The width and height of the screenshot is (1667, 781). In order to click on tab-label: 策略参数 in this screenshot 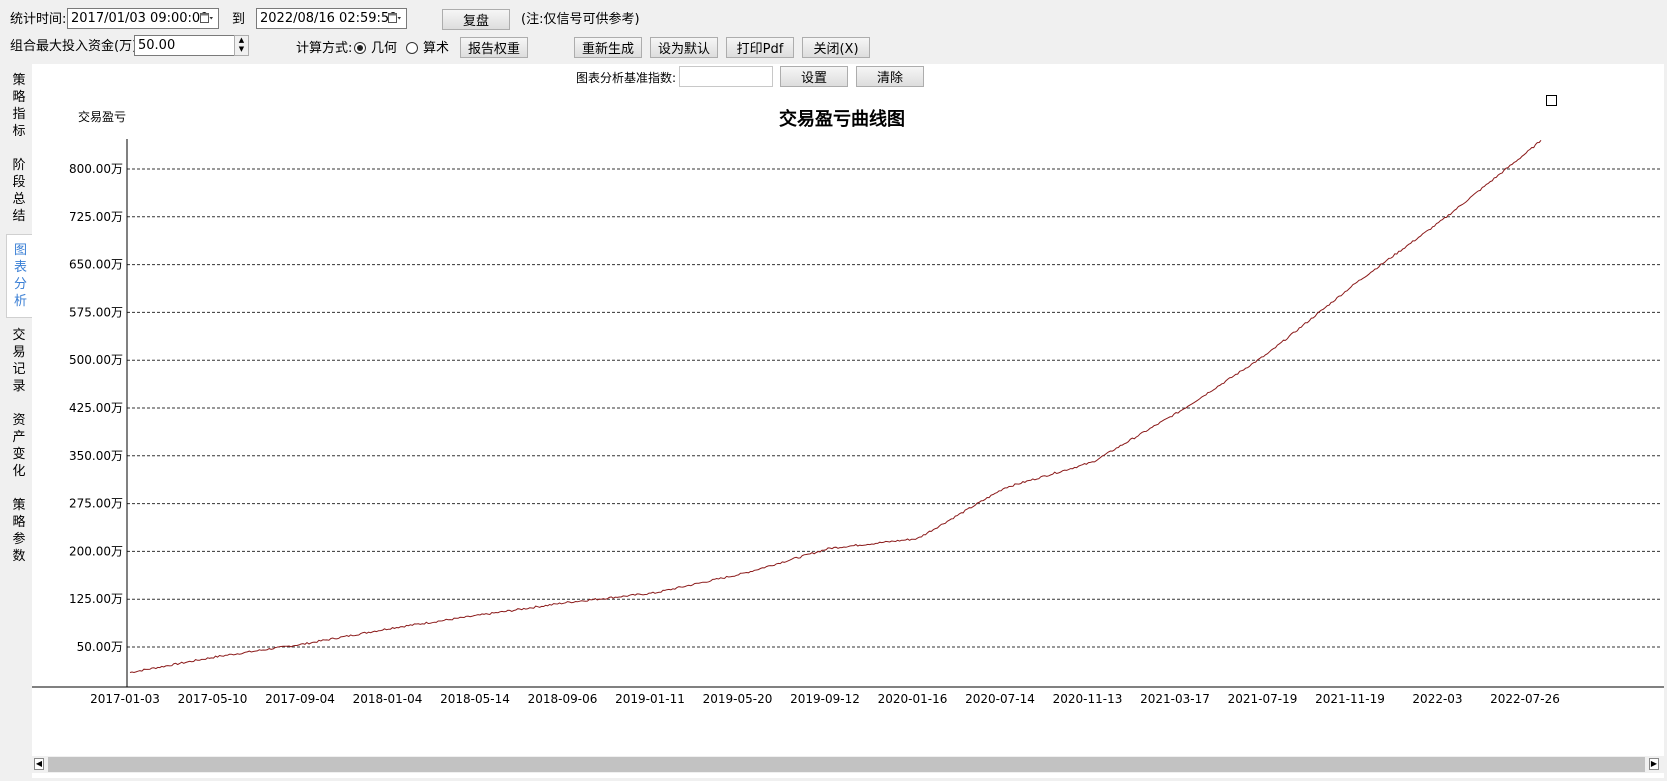, I will do `click(19, 531)`.